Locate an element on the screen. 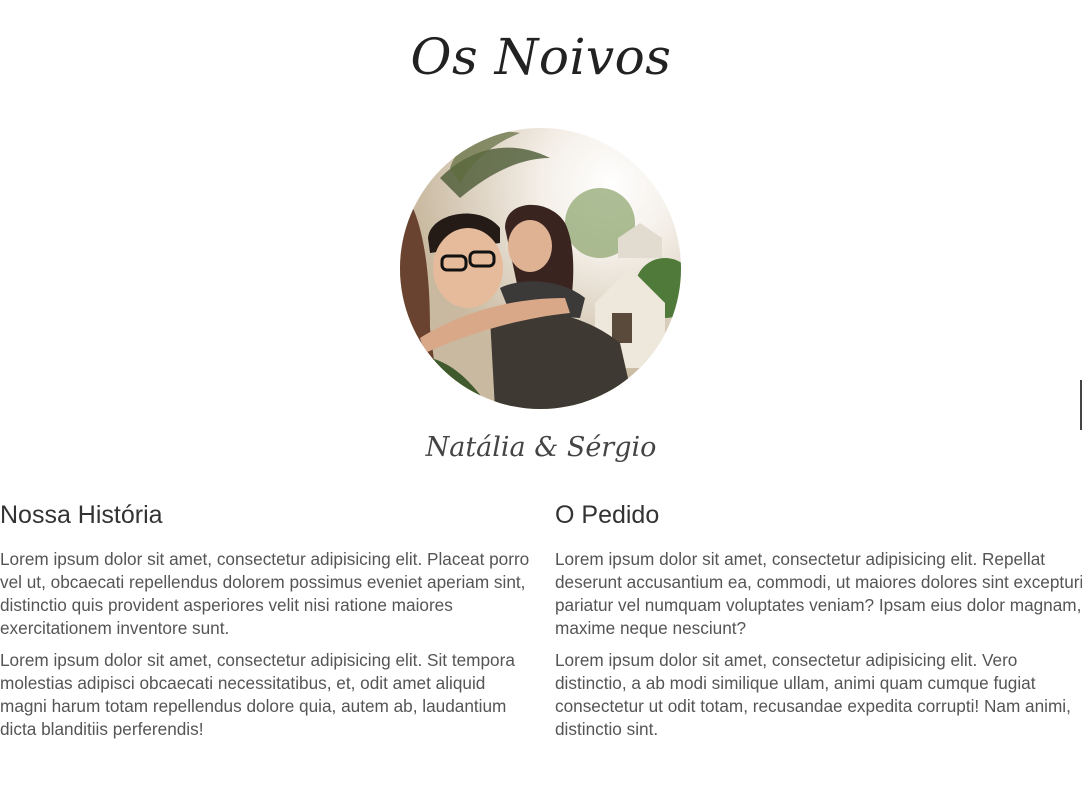  story-heading: Nossa História is located at coordinates (81, 515).